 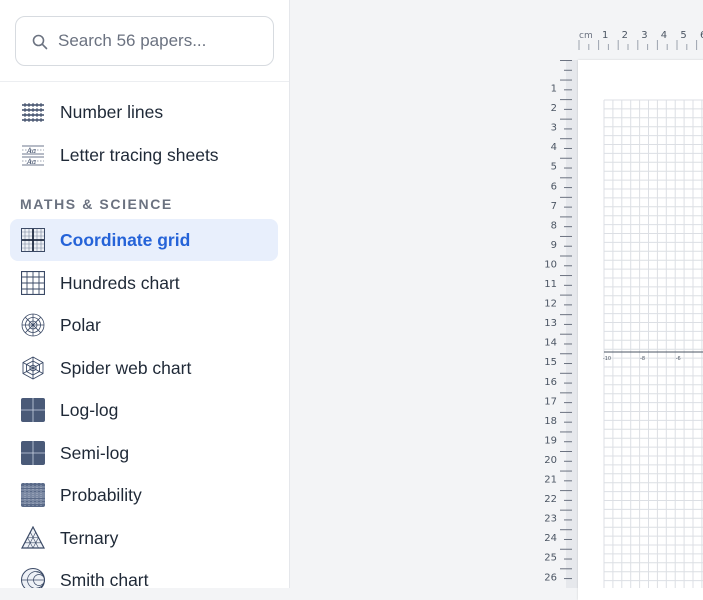 I want to click on log-log-icon, so click(x=33, y=410).